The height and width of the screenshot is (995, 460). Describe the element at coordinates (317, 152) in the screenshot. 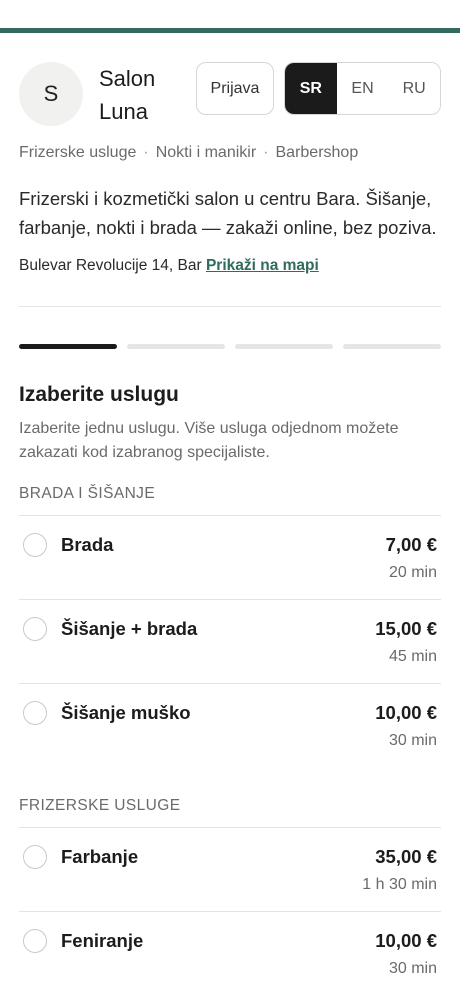

I see `category-item: Barbershop` at that location.